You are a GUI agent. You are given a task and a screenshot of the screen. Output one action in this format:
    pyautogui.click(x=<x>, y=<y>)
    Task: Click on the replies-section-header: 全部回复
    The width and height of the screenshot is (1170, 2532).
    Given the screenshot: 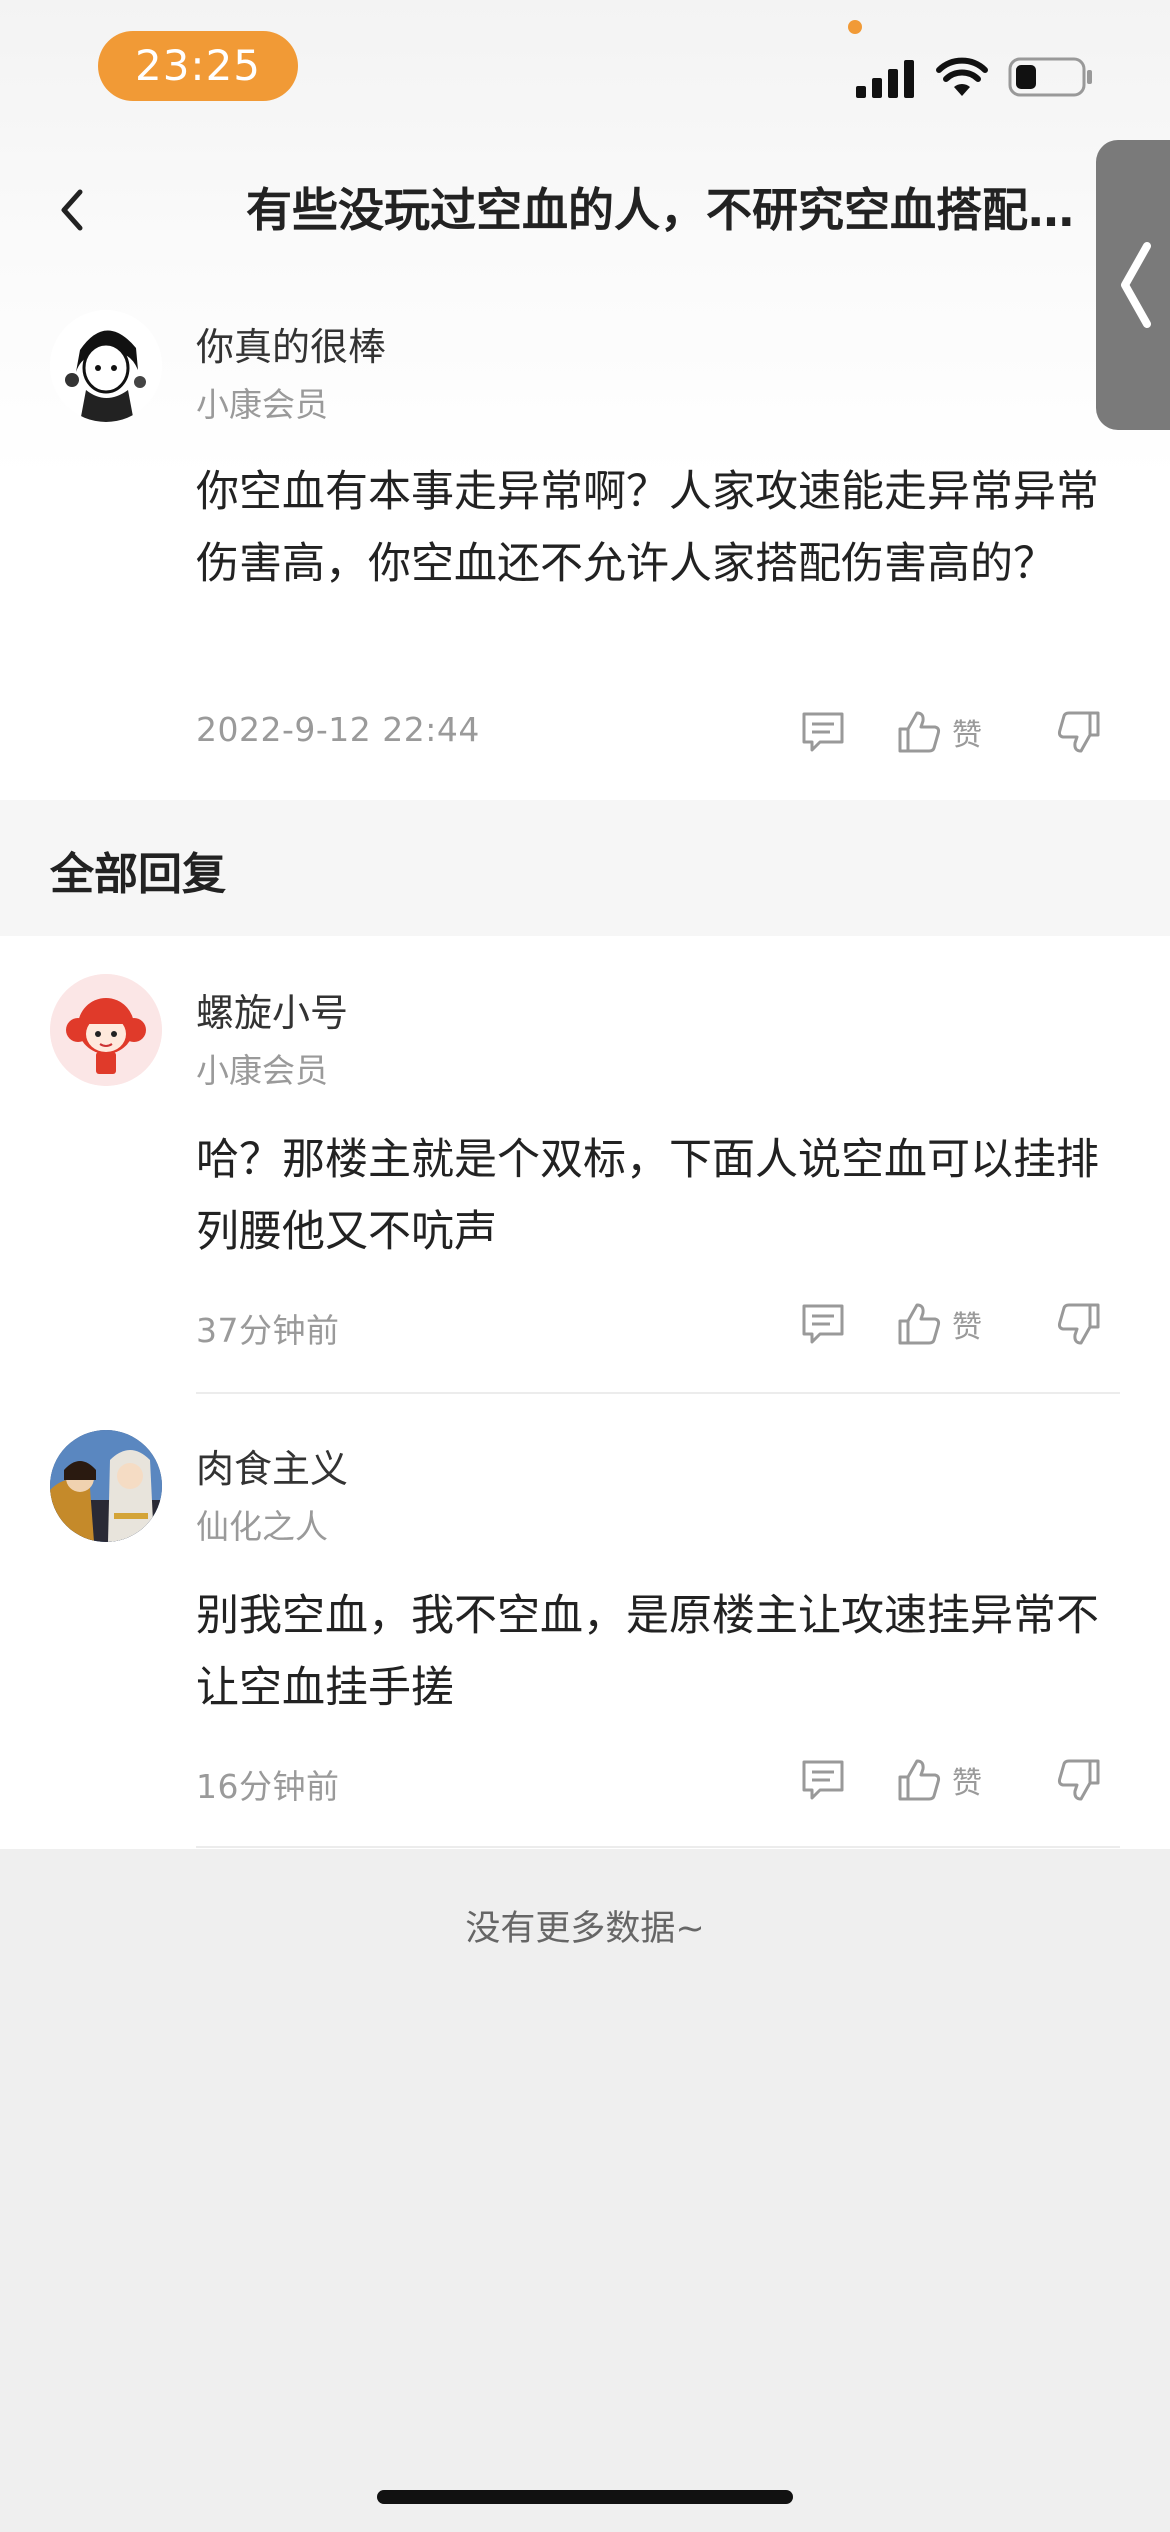 What is the action you would take?
    pyautogui.click(x=585, y=868)
    